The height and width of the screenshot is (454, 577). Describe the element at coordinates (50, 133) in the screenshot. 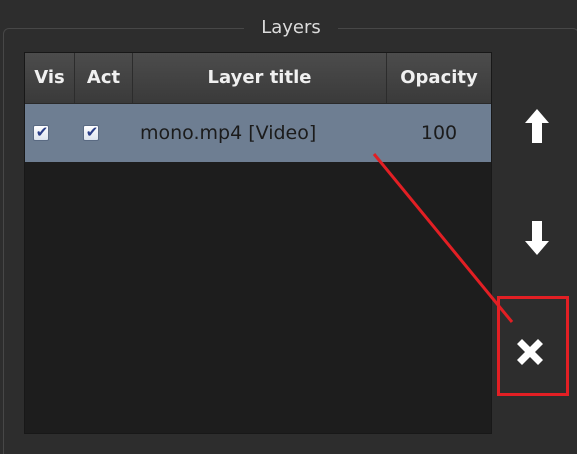

I see `vis-cell: ✔` at that location.